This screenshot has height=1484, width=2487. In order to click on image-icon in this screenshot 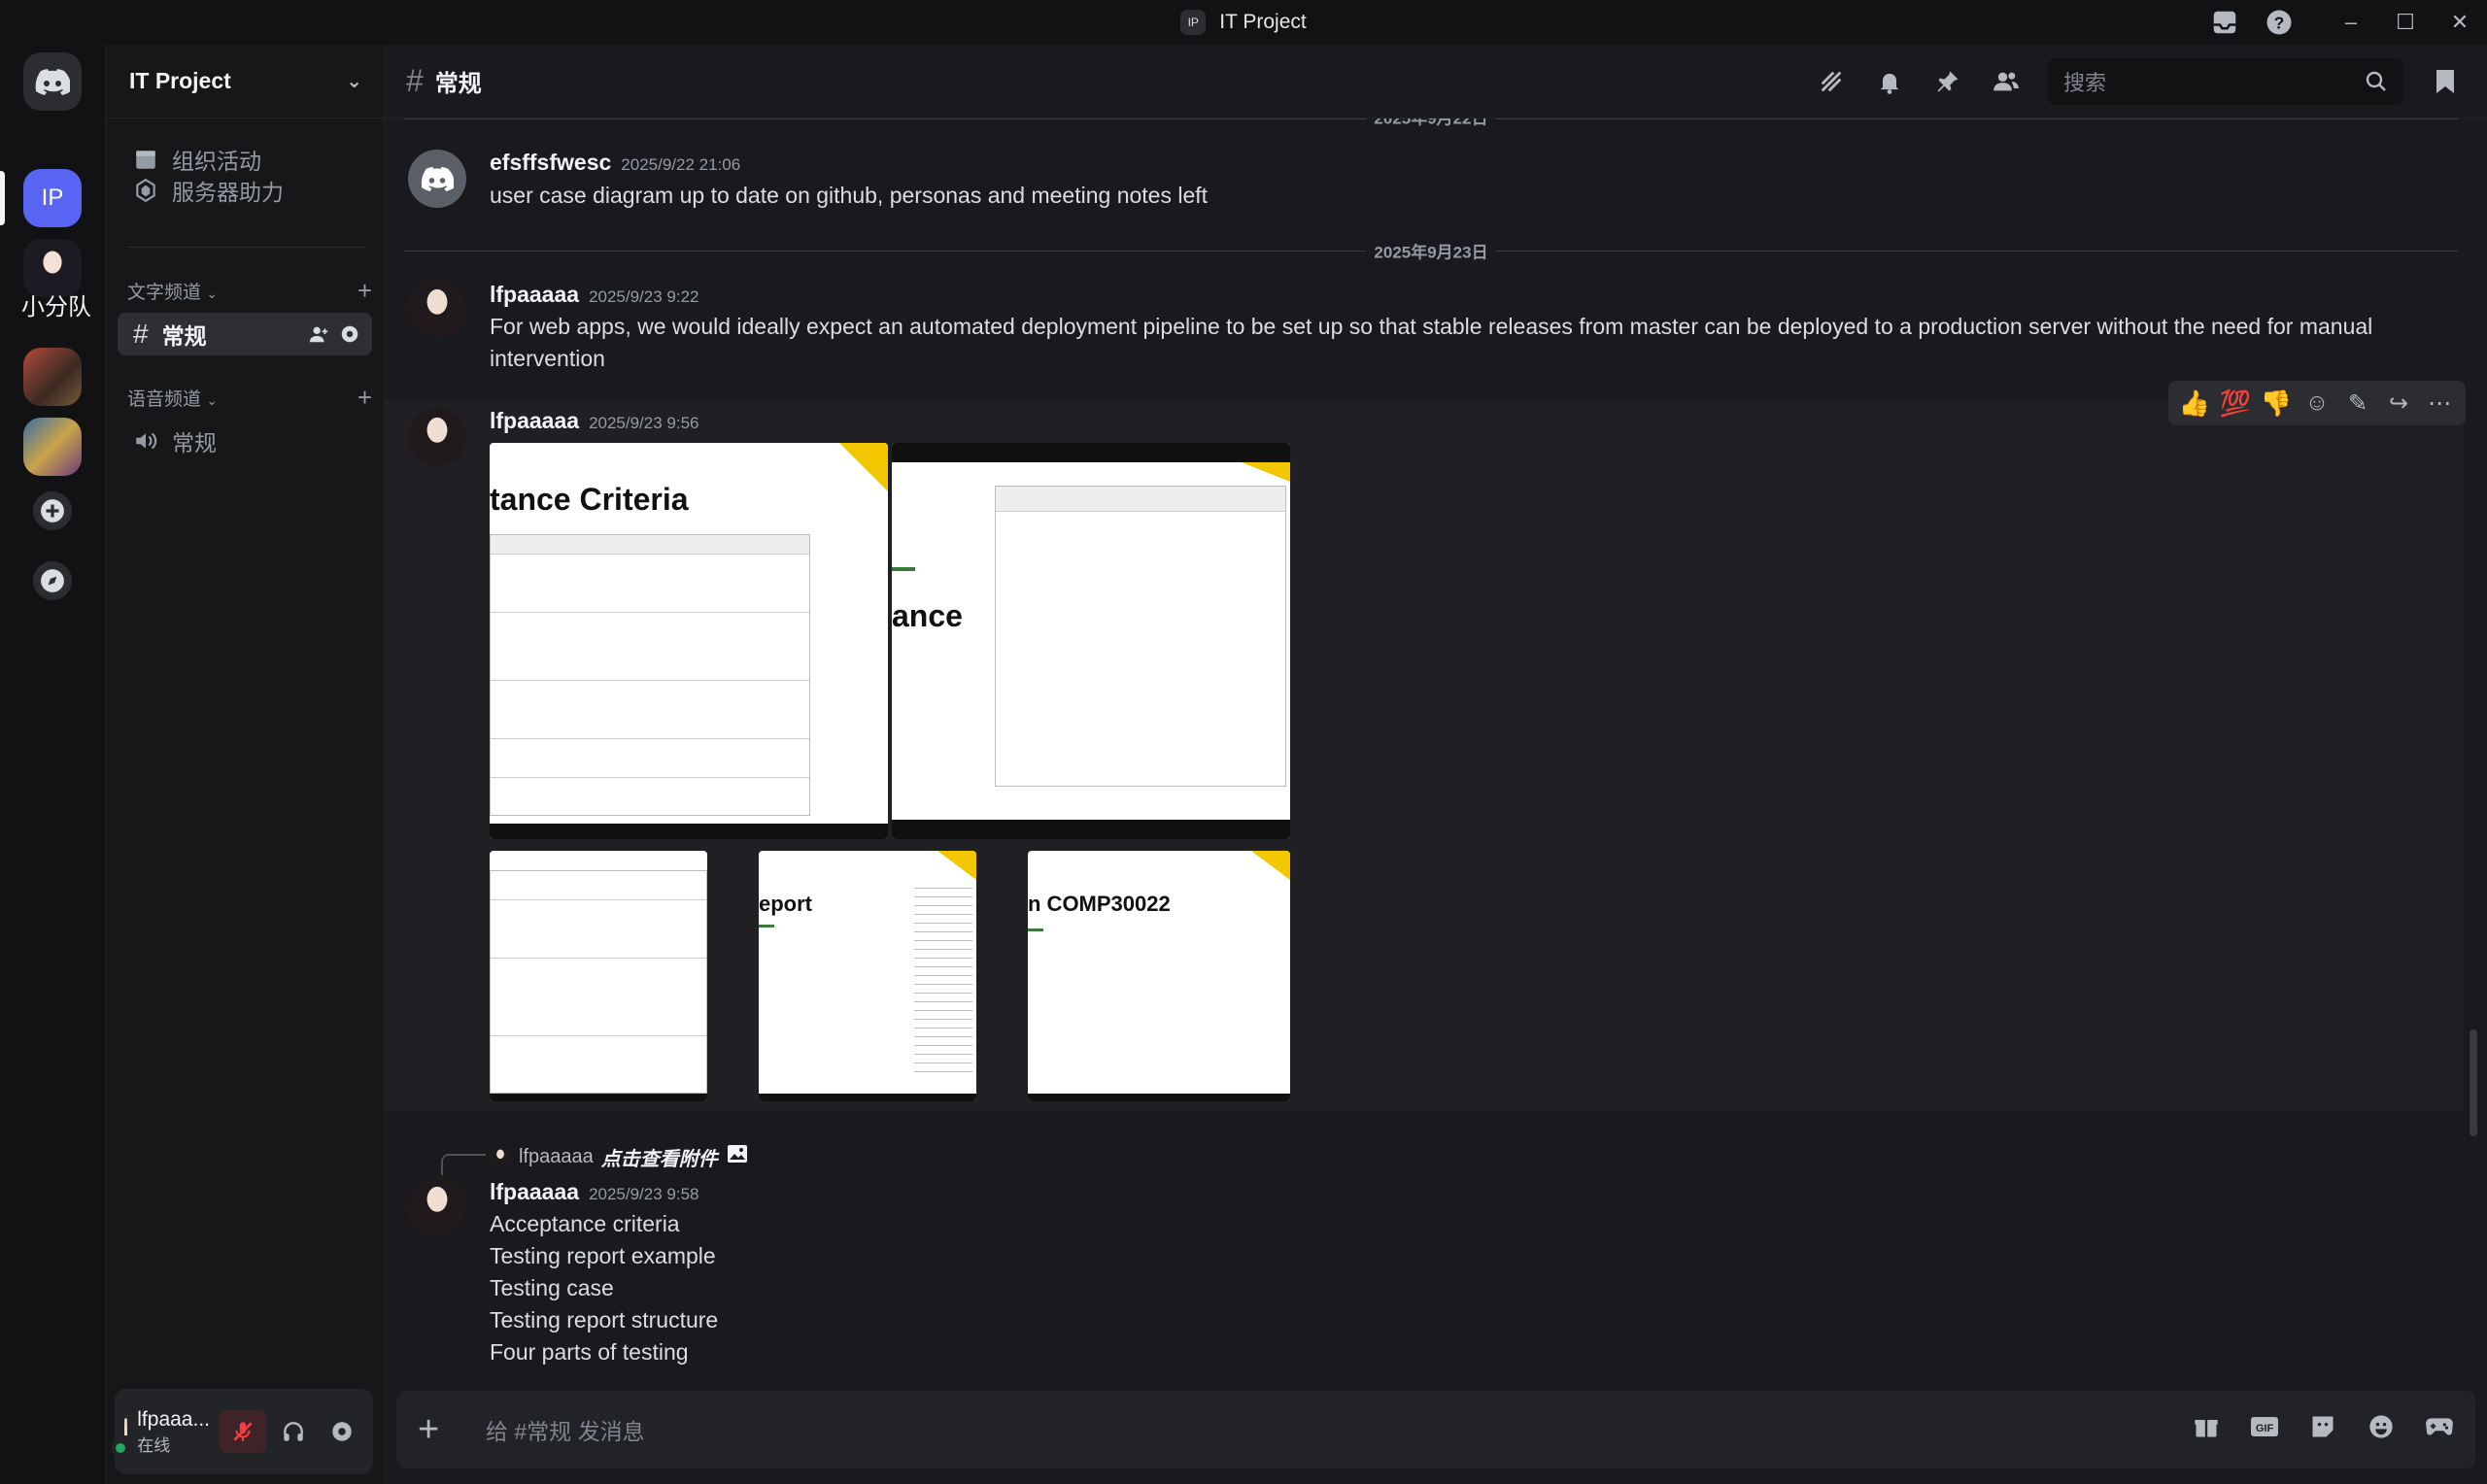, I will do `click(737, 1156)`.